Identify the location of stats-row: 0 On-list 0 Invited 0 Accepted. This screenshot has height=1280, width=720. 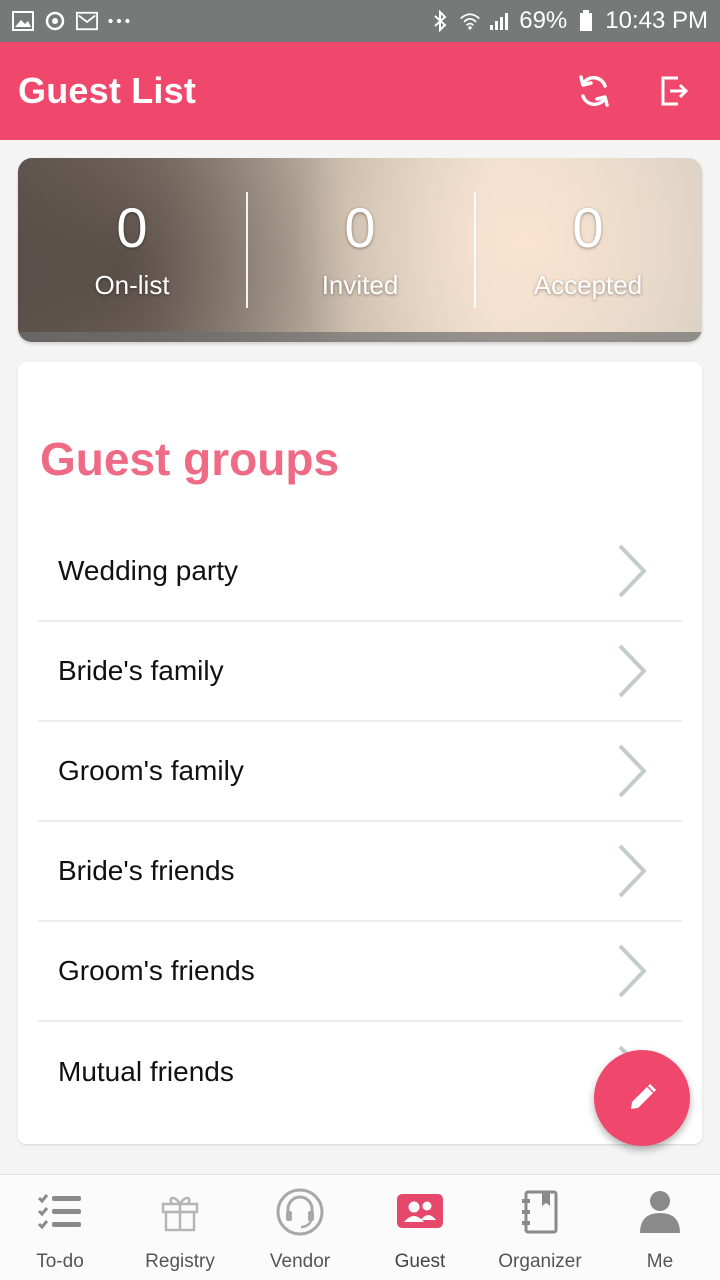
(360, 250).